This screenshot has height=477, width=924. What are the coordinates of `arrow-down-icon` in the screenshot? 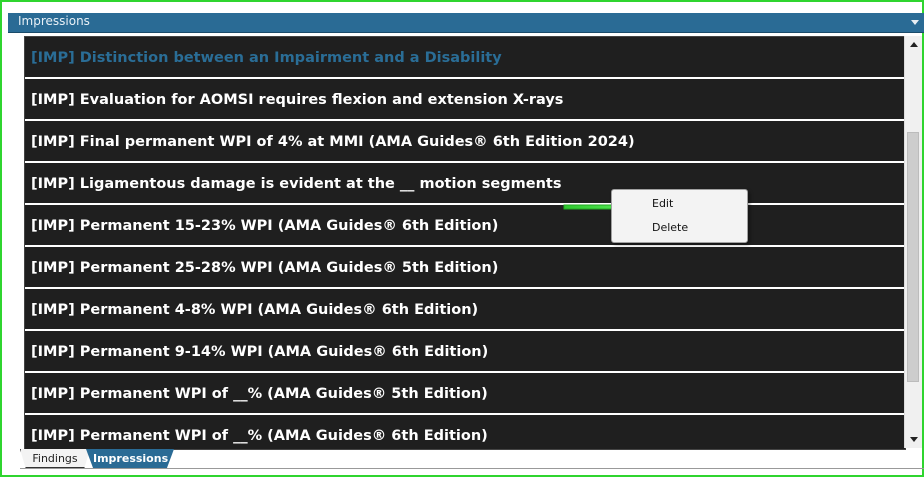 It's located at (914, 439).